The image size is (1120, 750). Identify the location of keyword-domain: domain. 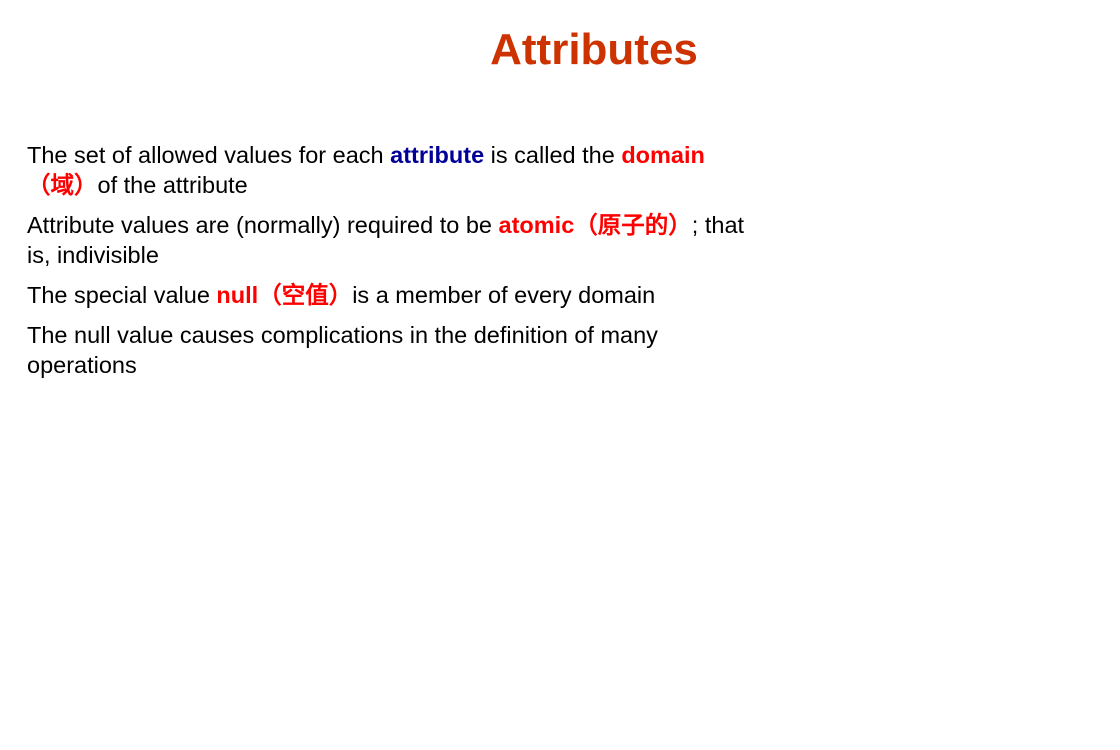
(663, 155).